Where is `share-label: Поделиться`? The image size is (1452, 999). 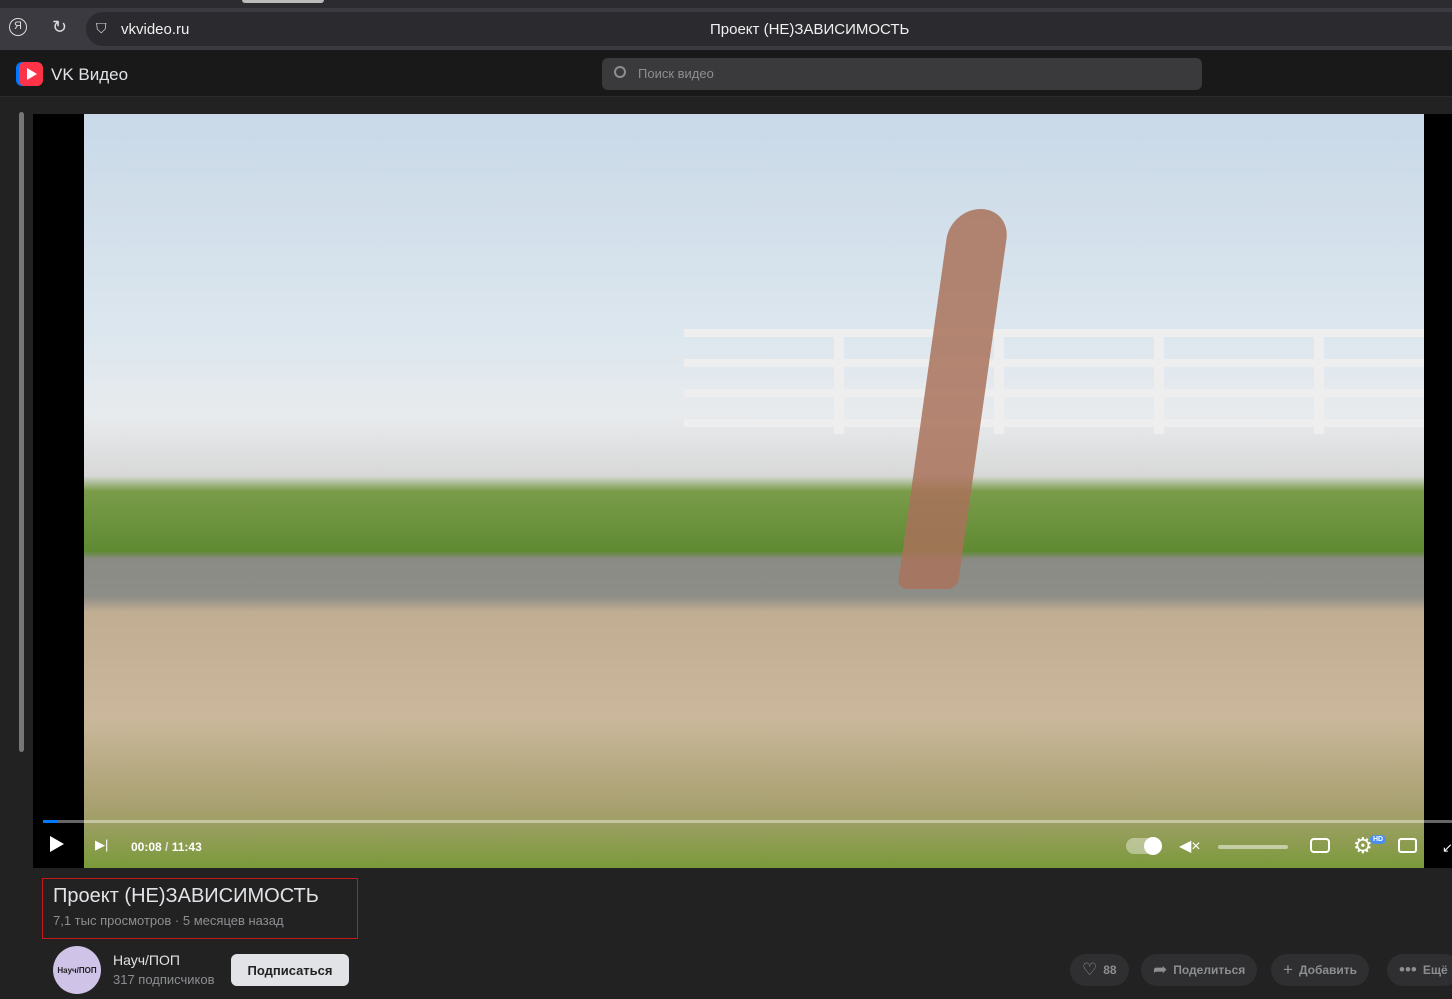 share-label: Поделиться is located at coordinates (1209, 970).